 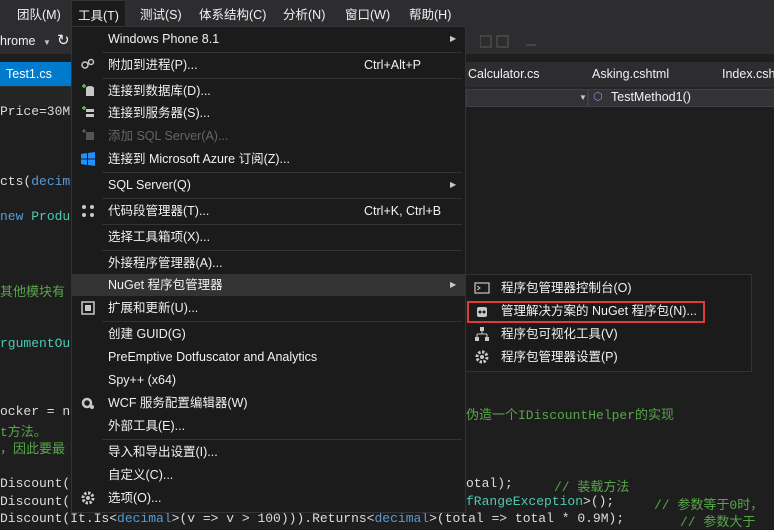 I want to click on snippets-icon, so click(x=88, y=211).